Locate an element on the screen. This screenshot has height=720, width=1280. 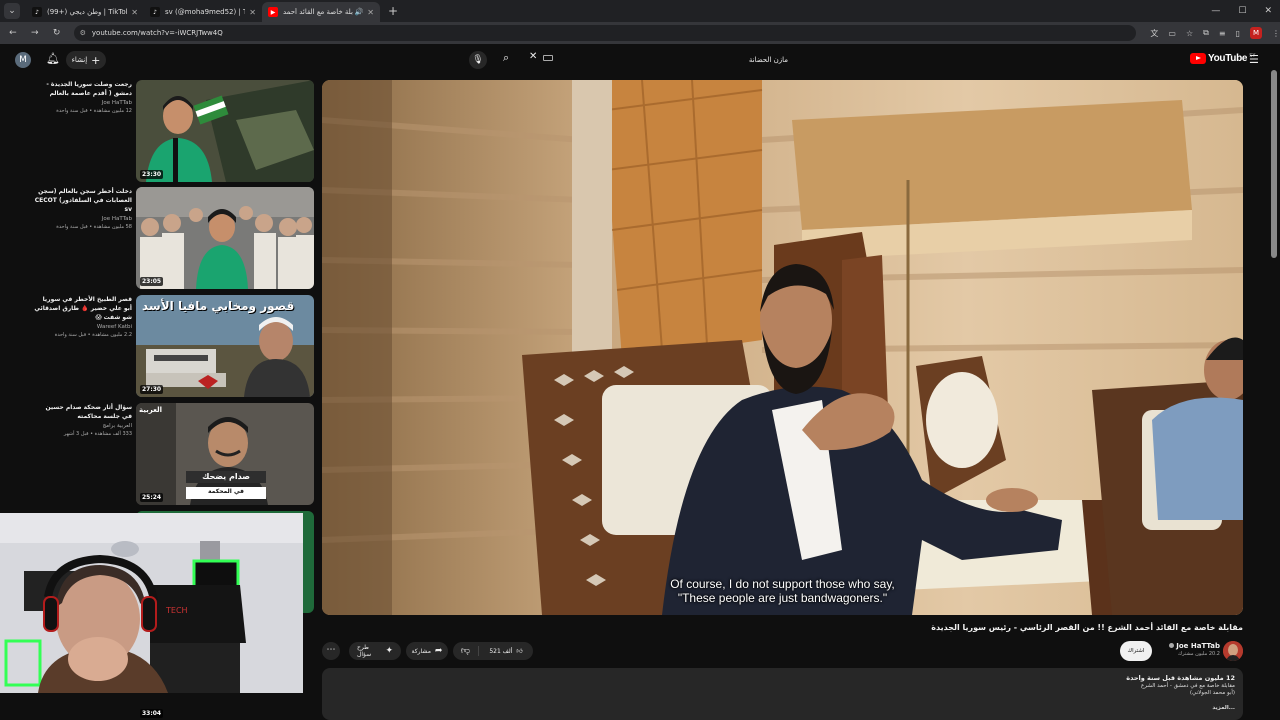
channel-name: العربية برامج is located at coordinates (83, 426).